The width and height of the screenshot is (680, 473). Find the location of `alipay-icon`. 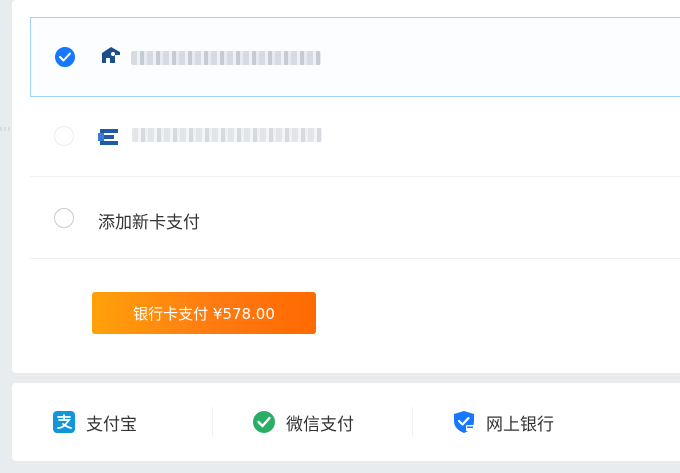

alipay-icon is located at coordinates (64, 422).